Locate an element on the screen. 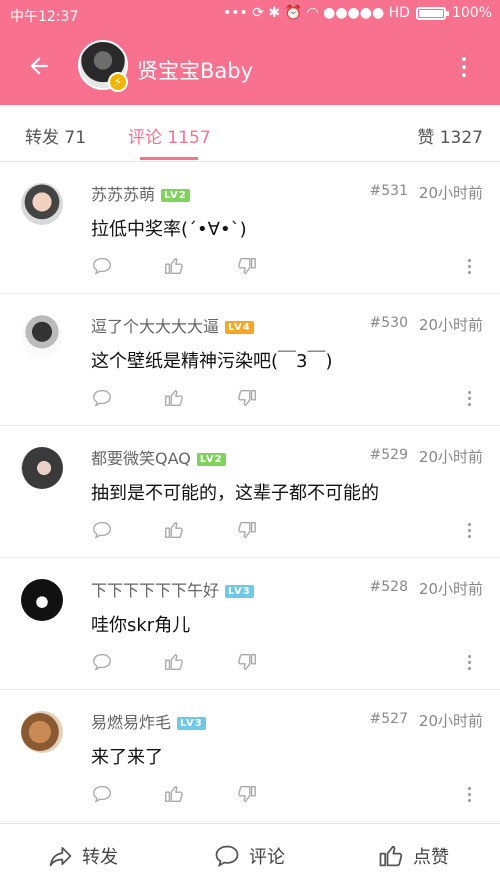 This screenshot has height=889, width=500. status-indicators: ••• ⟳ ✱ ⏰ ◠ ●●●●● HD is located at coordinates (316, 13).